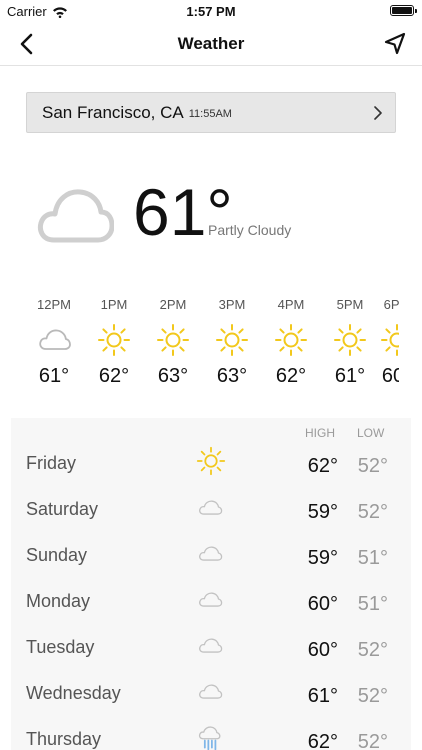  I want to click on day-name: Sunday, so click(57, 555).